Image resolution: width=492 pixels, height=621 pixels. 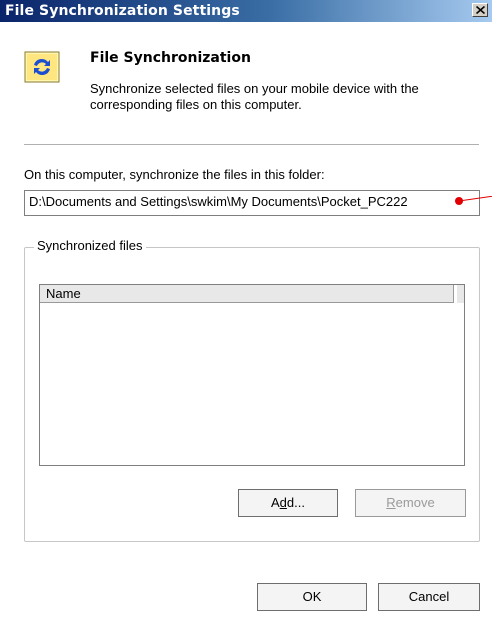 I want to click on header-title: File Synchronization, so click(x=170, y=58).